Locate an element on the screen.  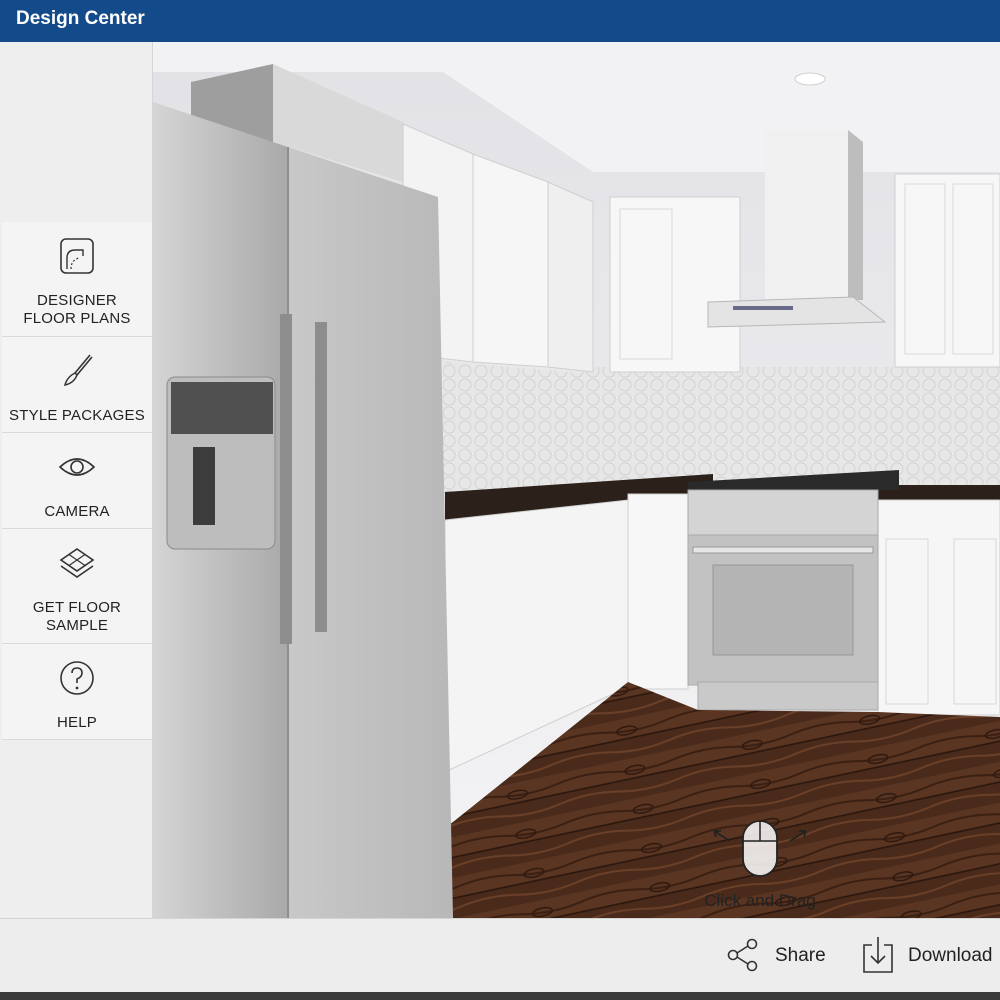
download-label: Download is located at coordinates (950, 955).